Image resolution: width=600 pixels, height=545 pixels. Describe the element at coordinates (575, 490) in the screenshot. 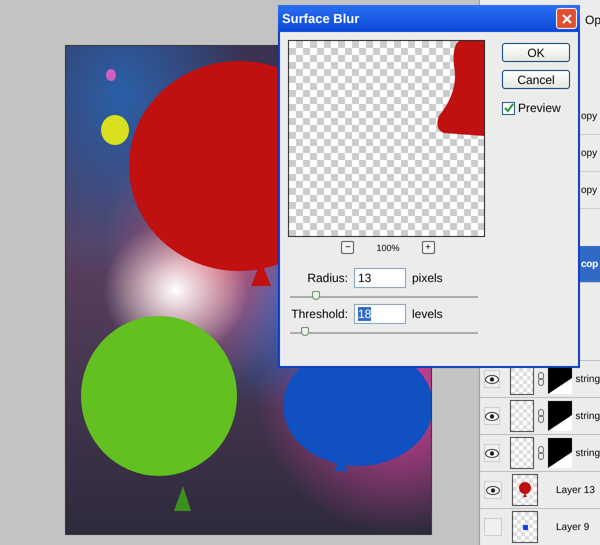

I see `layer-name: Layer 13` at that location.